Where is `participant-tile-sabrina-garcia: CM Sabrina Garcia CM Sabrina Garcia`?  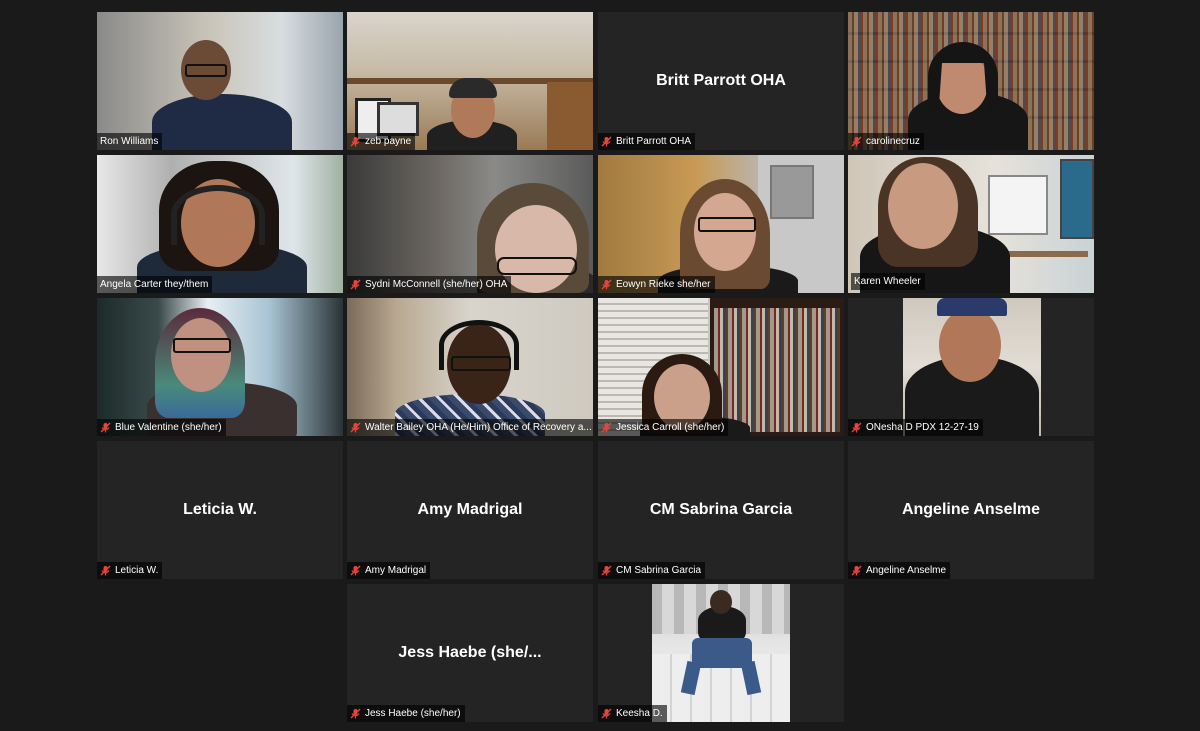
participant-tile-sabrina-garcia: CM Sabrina Garcia CM Sabrina Garcia is located at coordinates (721, 510).